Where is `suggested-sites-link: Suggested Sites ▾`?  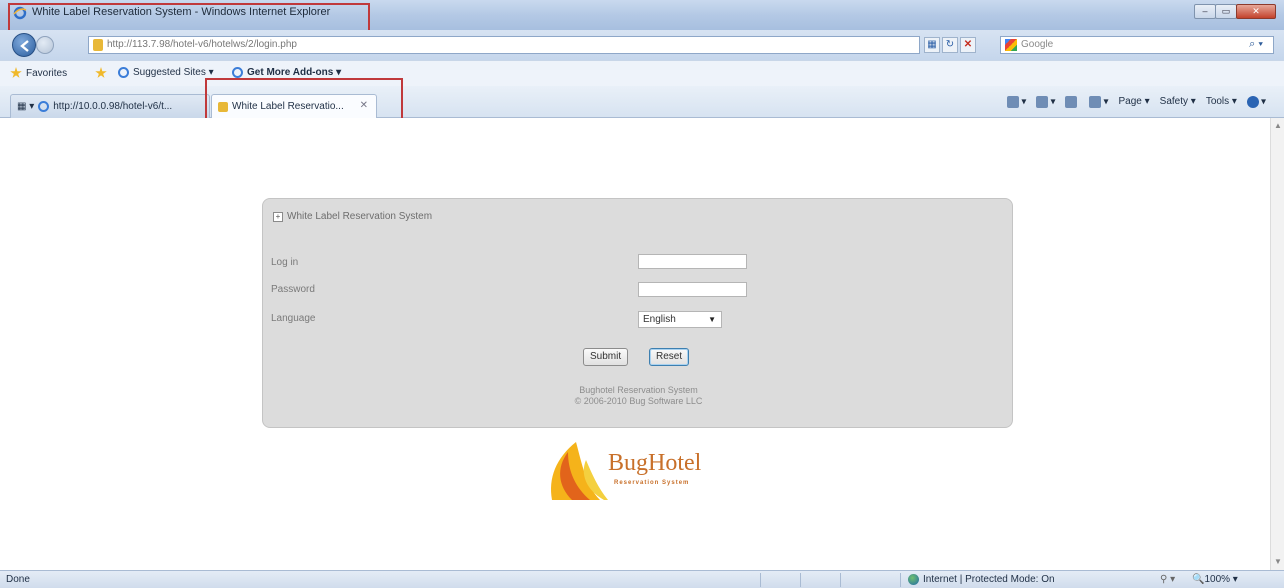 suggested-sites-link: Suggested Sites ▾ is located at coordinates (166, 72).